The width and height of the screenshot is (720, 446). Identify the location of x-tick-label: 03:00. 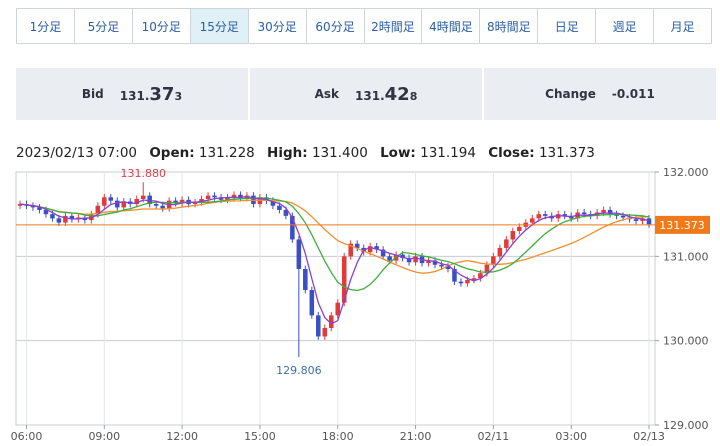
(571, 436).